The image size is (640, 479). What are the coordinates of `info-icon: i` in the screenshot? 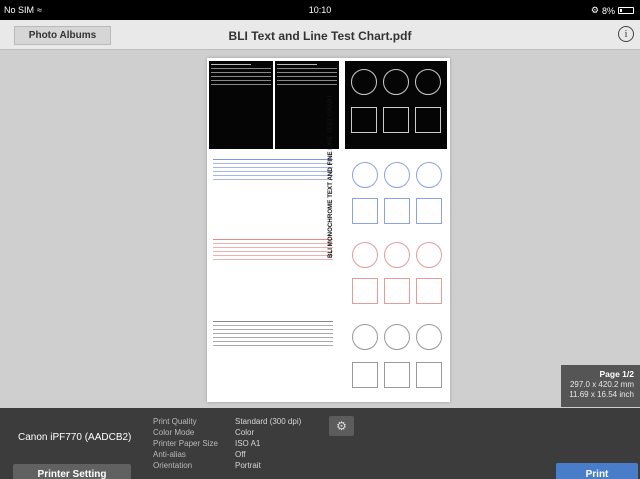 It's located at (626, 34).